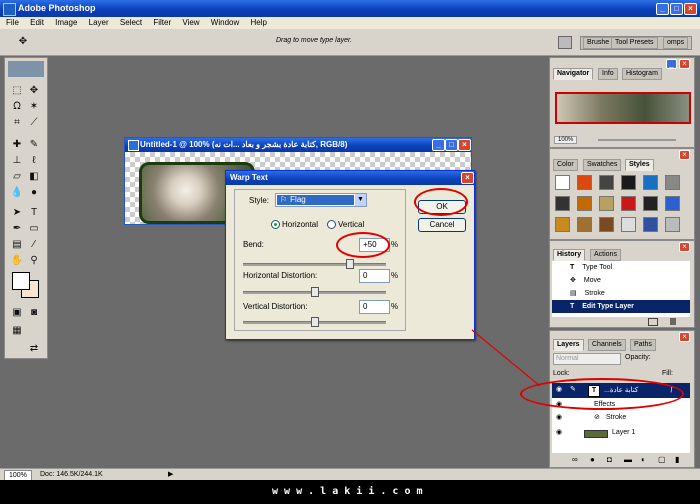 The height and width of the screenshot is (504, 700). I want to click on annotation-arrow-line, so click(506, 358).